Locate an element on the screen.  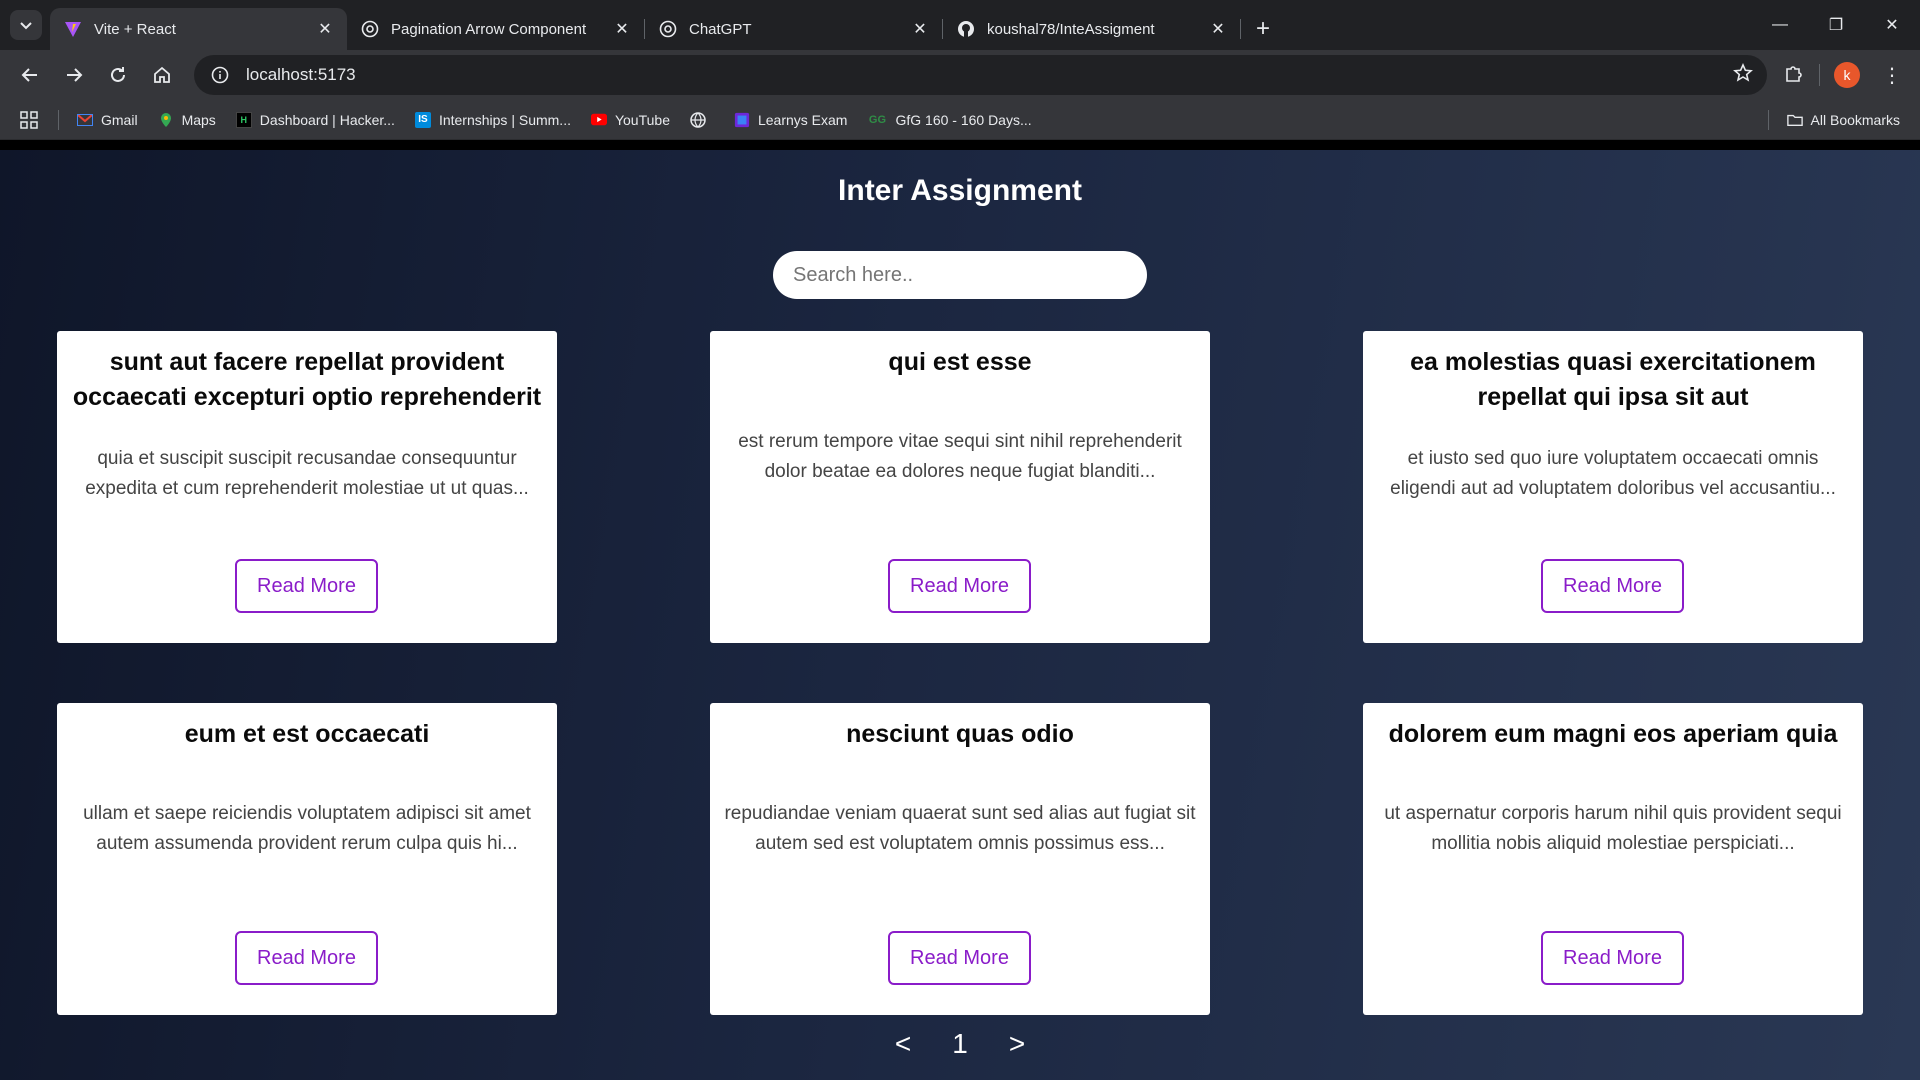
tab-search-button is located at coordinates (26, 25).